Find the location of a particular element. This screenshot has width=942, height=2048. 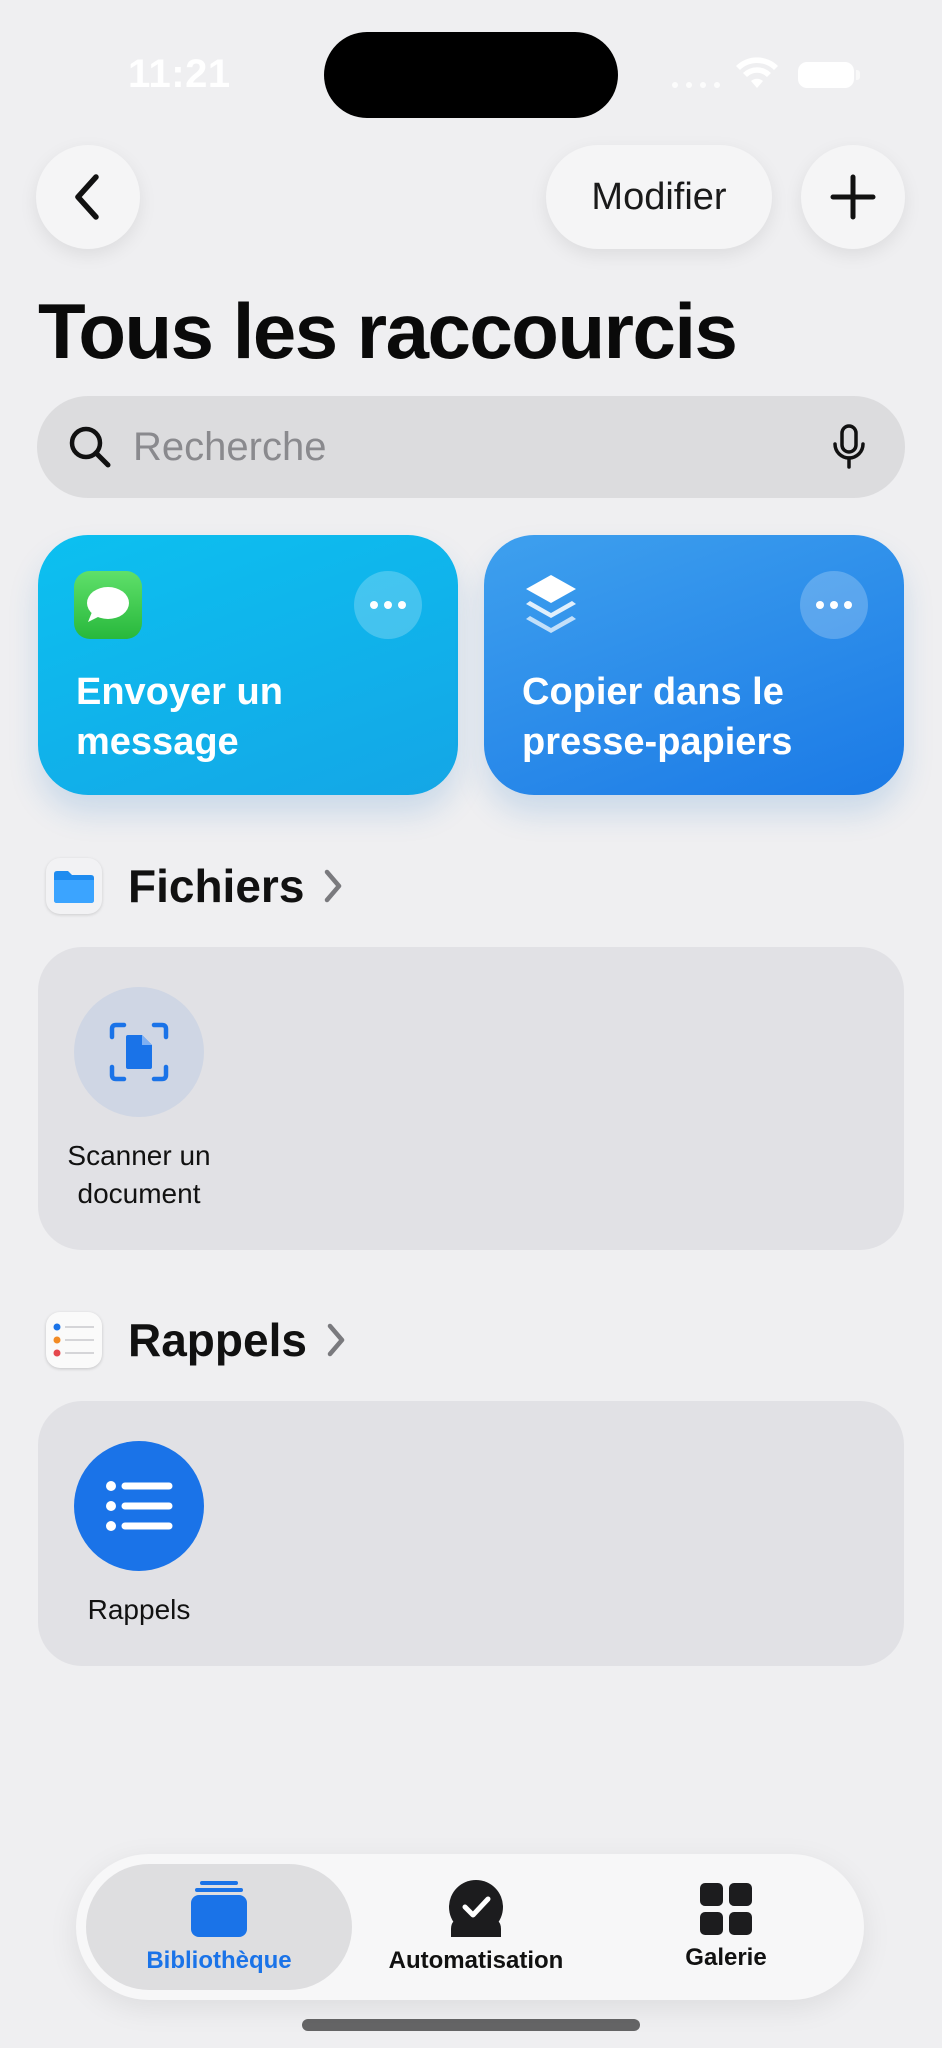

battery-icon is located at coordinates (826, 75).